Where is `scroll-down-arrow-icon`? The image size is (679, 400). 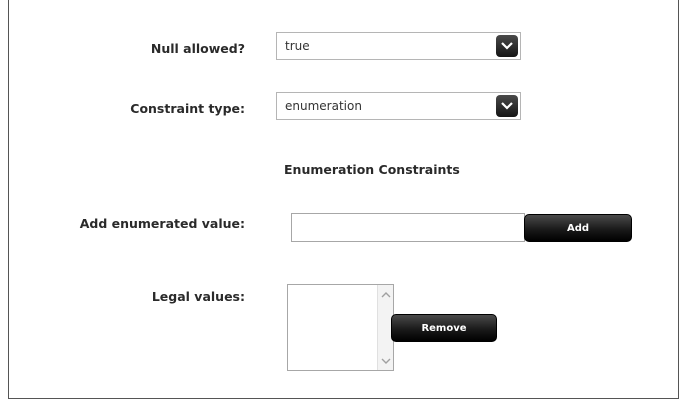
scroll-down-arrow-icon is located at coordinates (386, 361).